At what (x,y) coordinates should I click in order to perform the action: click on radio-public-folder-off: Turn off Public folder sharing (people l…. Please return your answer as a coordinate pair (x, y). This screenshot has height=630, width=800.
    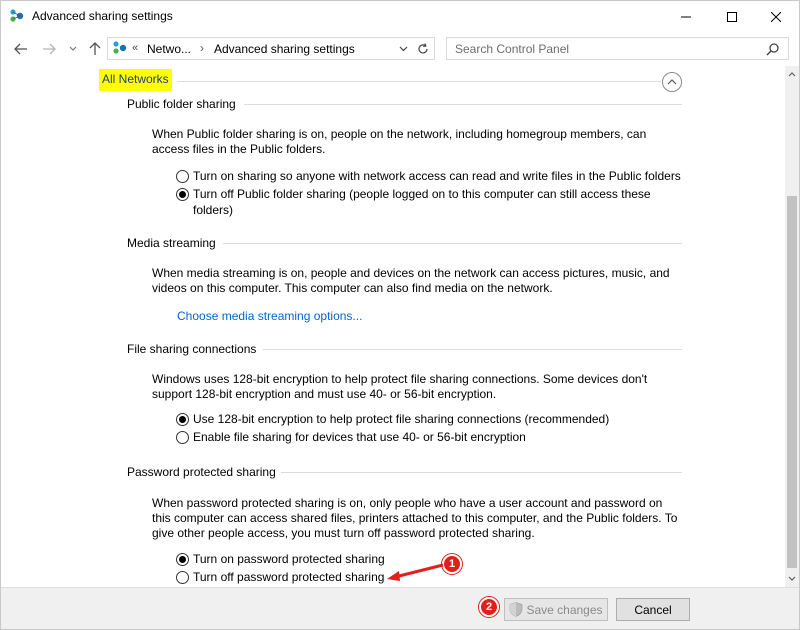
    Looking at the image, I should click on (419, 202).